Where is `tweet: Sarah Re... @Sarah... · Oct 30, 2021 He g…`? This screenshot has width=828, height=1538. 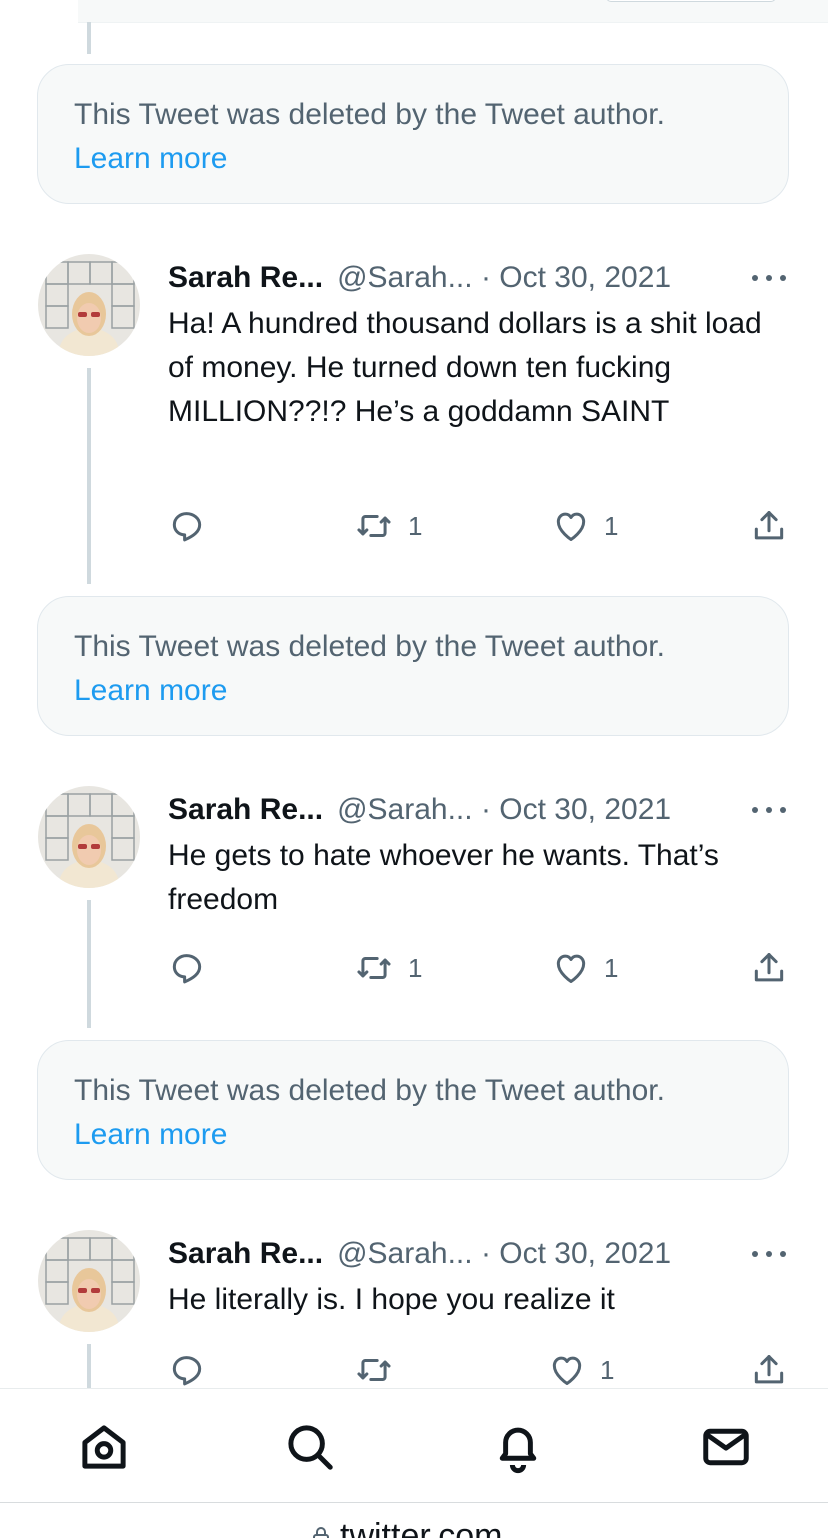 tweet: Sarah Re... @Sarah... · Oct 30, 2021 He g… is located at coordinates (414, 896).